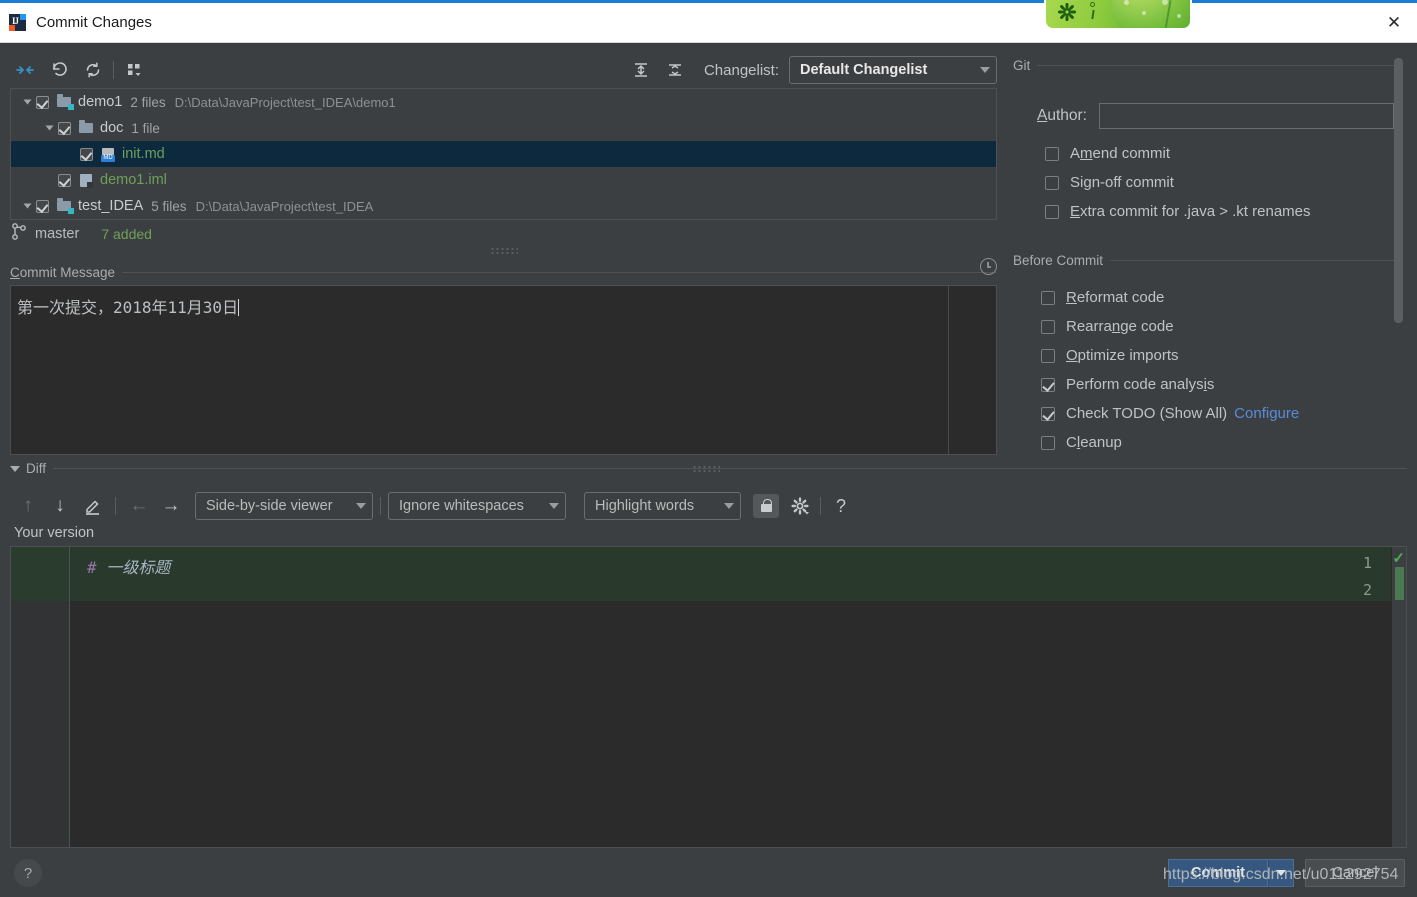  What do you see at coordinates (93, 70) in the screenshot?
I see `refresh-icon` at bounding box center [93, 70].